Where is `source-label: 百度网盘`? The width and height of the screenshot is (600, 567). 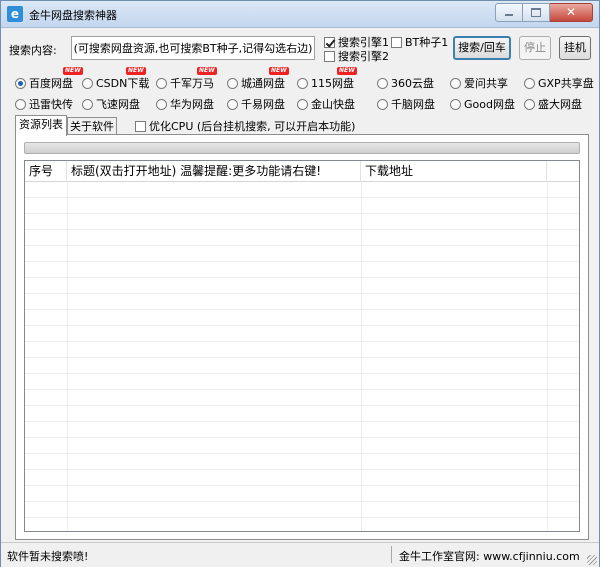 source-label: 百度网盘 is located at coordinates (51, 83).